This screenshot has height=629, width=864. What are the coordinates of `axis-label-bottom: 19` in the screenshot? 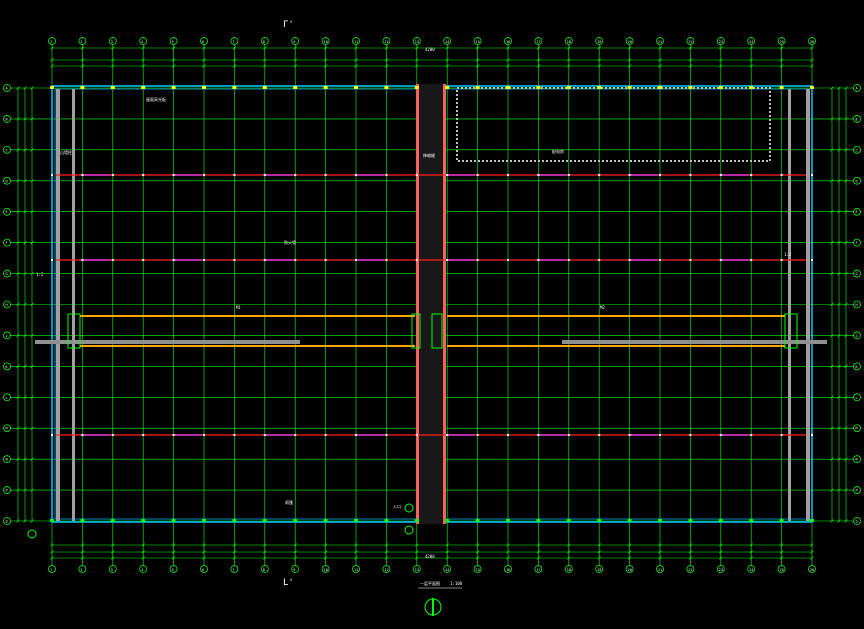 It's located at (599, 570).